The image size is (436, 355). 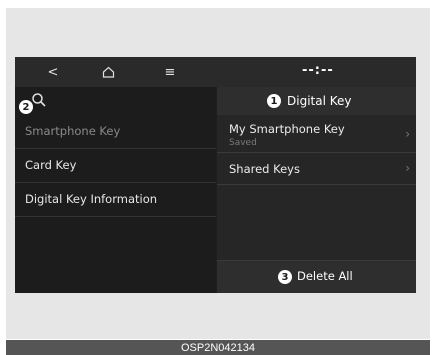 I want to click on callout-2: 2, so click(x=26, y=107).